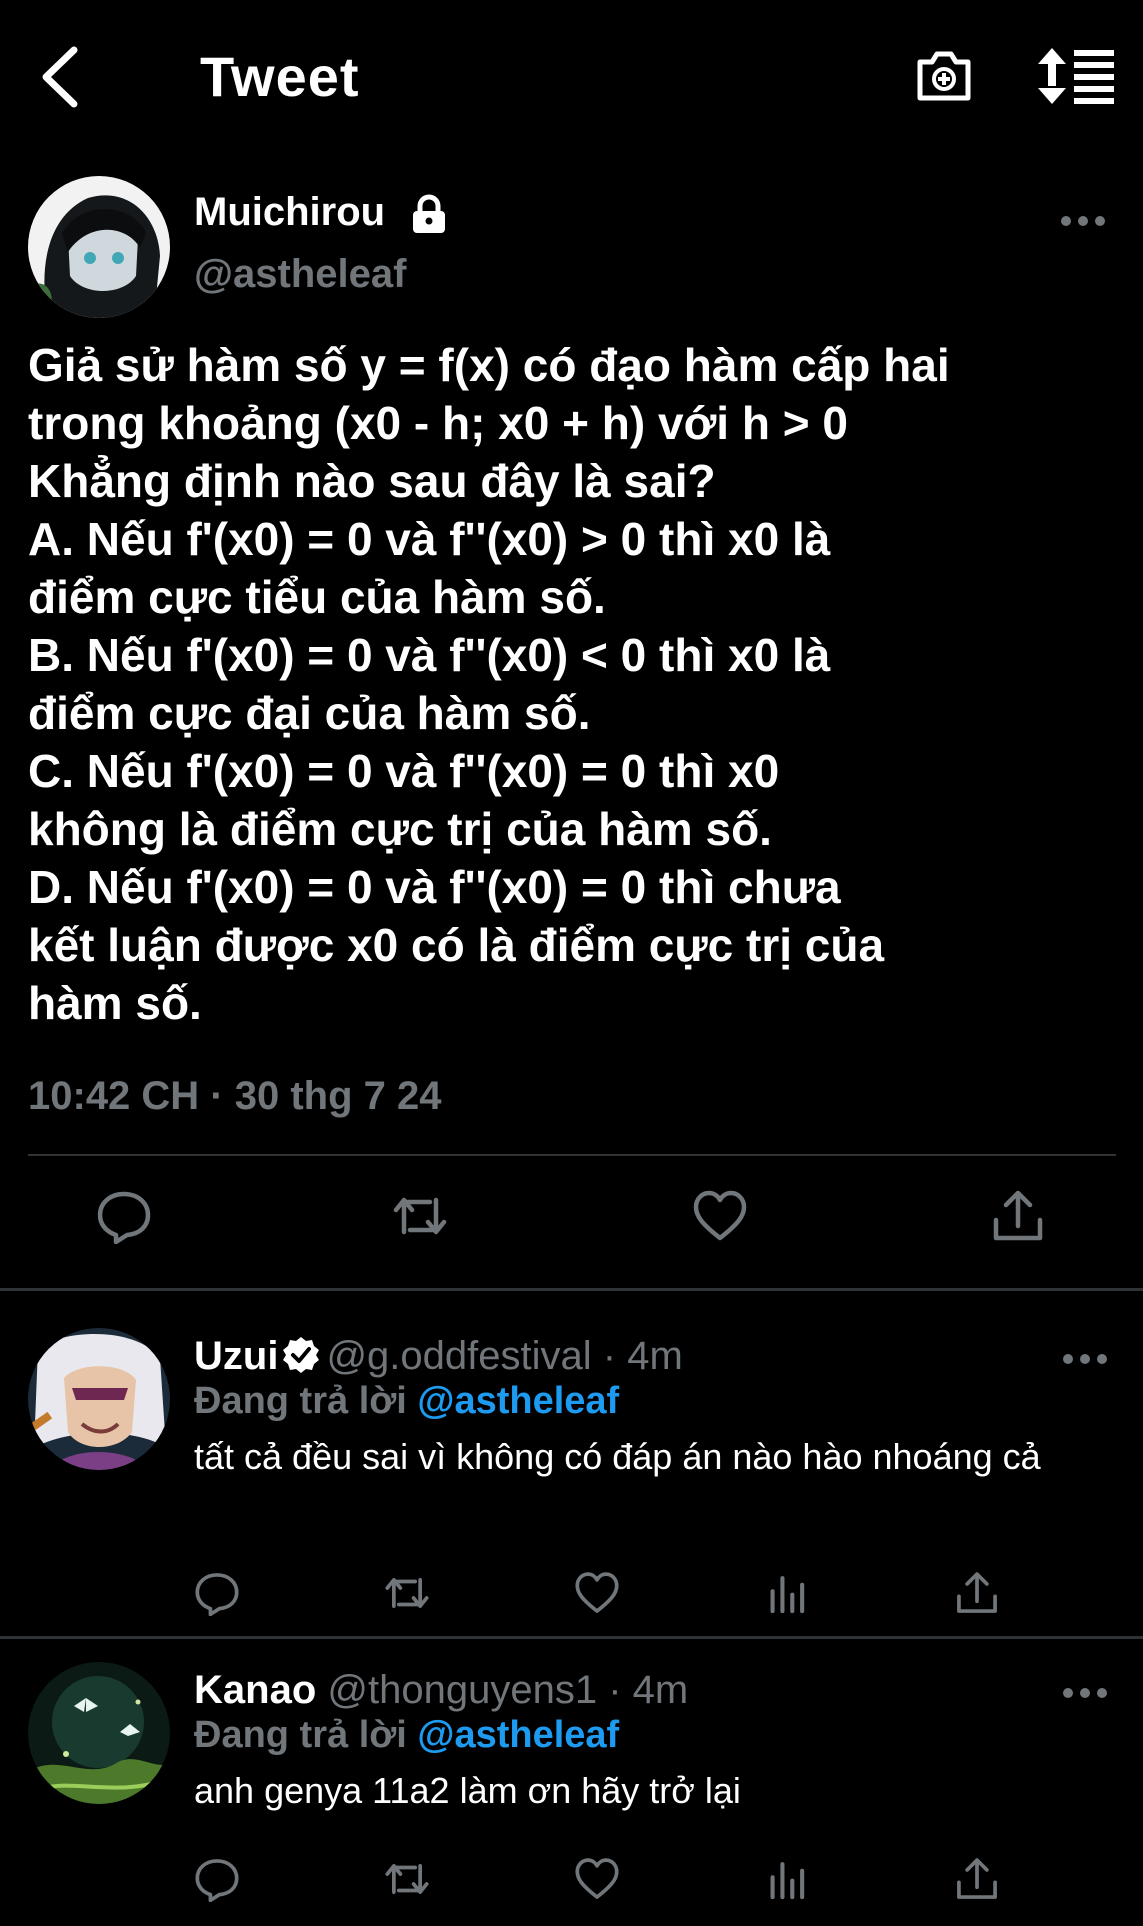 The width and height of the screenshot is (1143, 1926). I want to click on back-button, so click(61, 77).